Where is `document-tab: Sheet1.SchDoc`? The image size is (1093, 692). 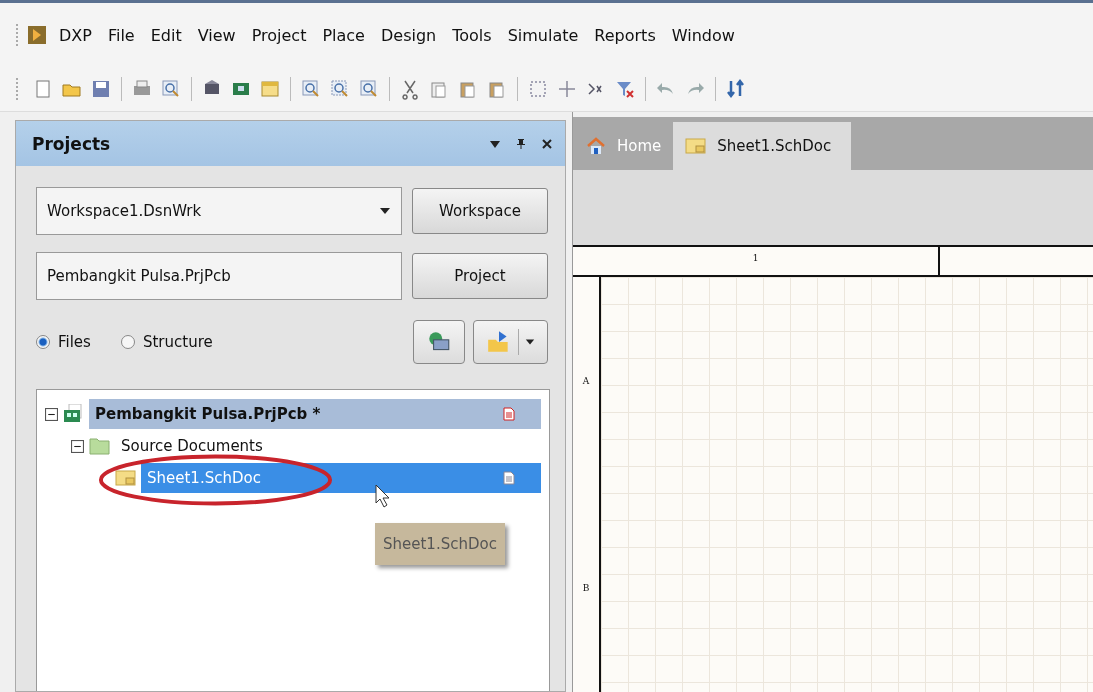
document-tab: Sheet1.SchDoc is located at coordinates (762, 146).